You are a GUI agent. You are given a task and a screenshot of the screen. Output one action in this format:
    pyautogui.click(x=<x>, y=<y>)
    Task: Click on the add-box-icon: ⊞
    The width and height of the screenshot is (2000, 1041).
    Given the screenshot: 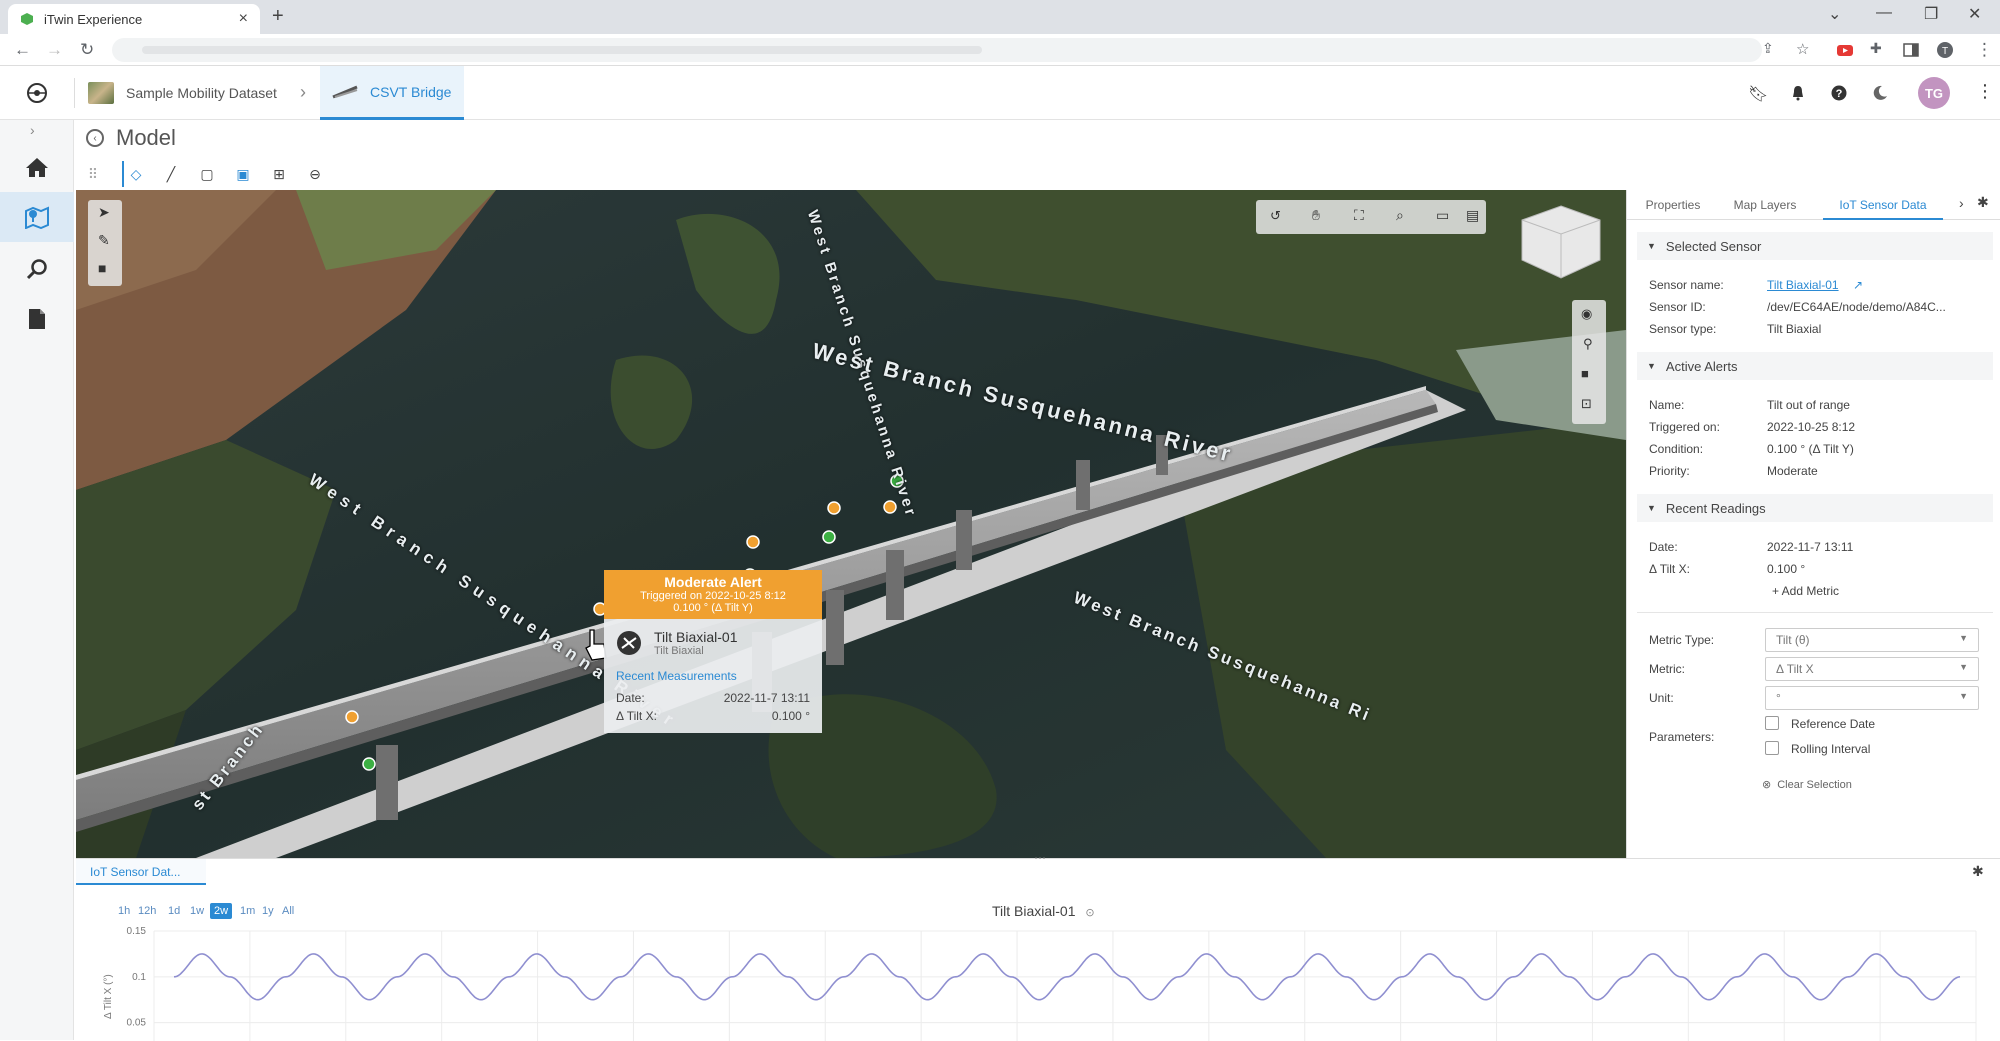 What is the action you would take?
    pyautogui.click(x=279, y=174)
    